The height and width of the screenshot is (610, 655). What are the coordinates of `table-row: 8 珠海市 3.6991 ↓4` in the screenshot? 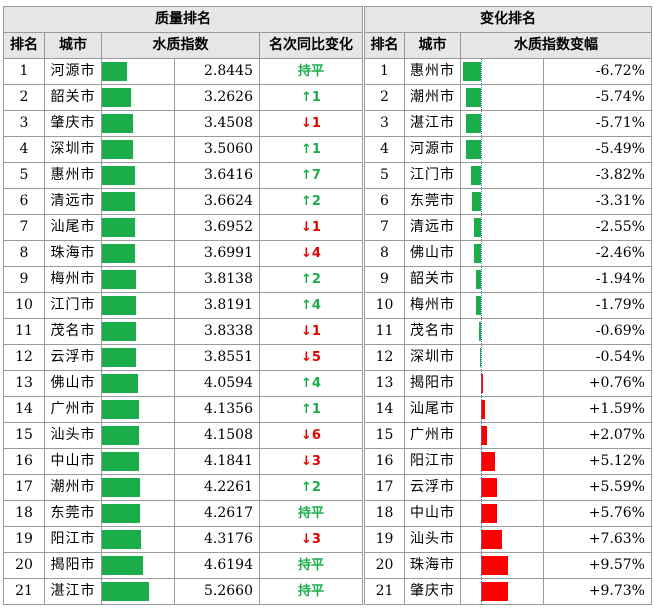 It's located at (183, 253).